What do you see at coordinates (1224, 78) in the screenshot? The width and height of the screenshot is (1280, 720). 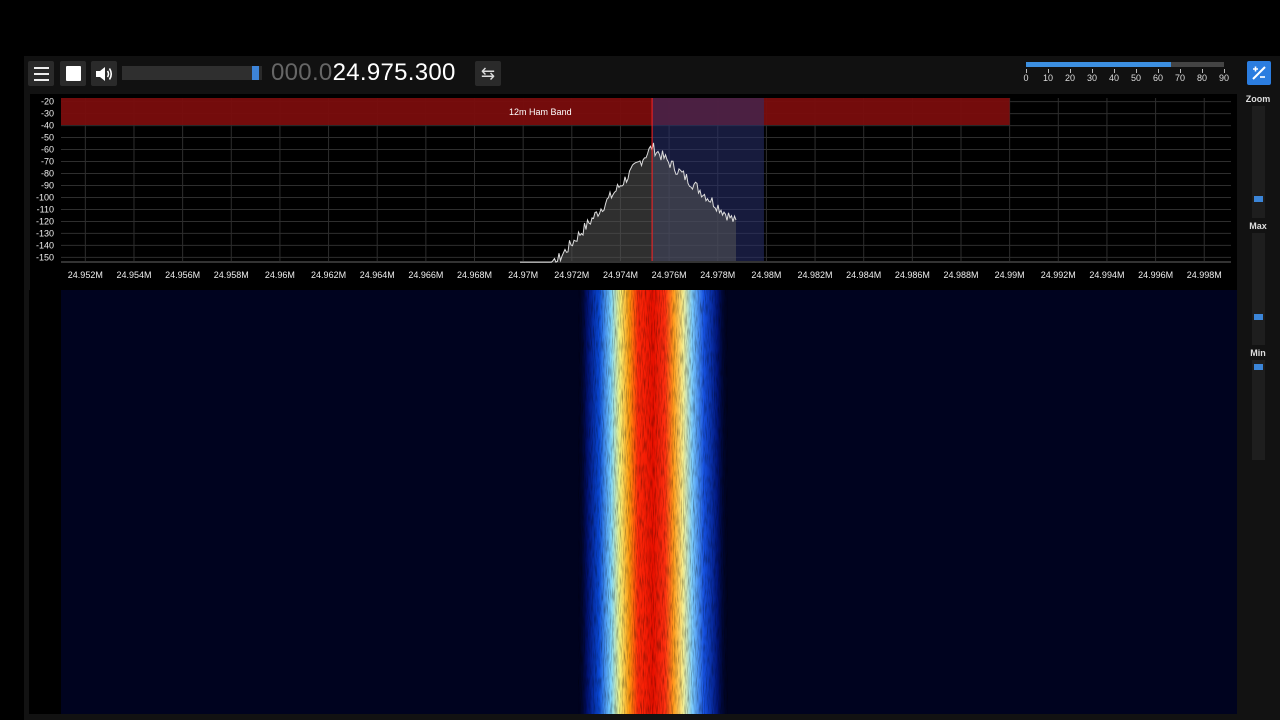 I see `snr-tick-label: 90` at bounding box center [1224, 78].